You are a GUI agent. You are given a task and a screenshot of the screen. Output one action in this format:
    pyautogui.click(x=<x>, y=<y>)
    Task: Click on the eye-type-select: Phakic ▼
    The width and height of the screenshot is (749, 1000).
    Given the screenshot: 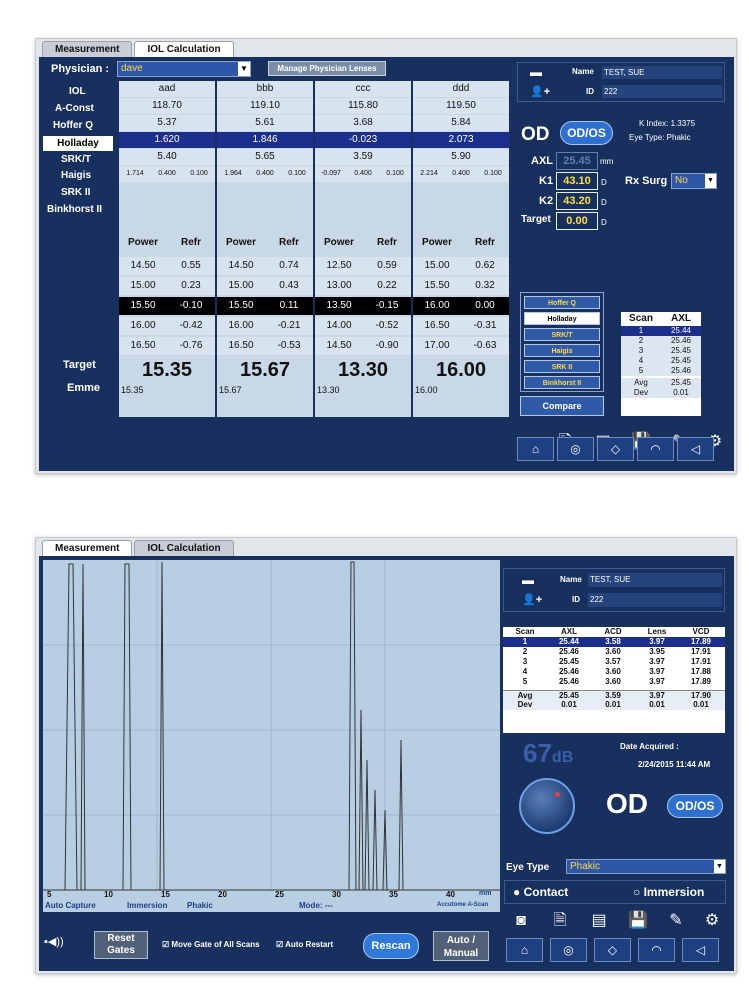 What is the action you would take?
    pyautogui.click(x=646, y=866)
    